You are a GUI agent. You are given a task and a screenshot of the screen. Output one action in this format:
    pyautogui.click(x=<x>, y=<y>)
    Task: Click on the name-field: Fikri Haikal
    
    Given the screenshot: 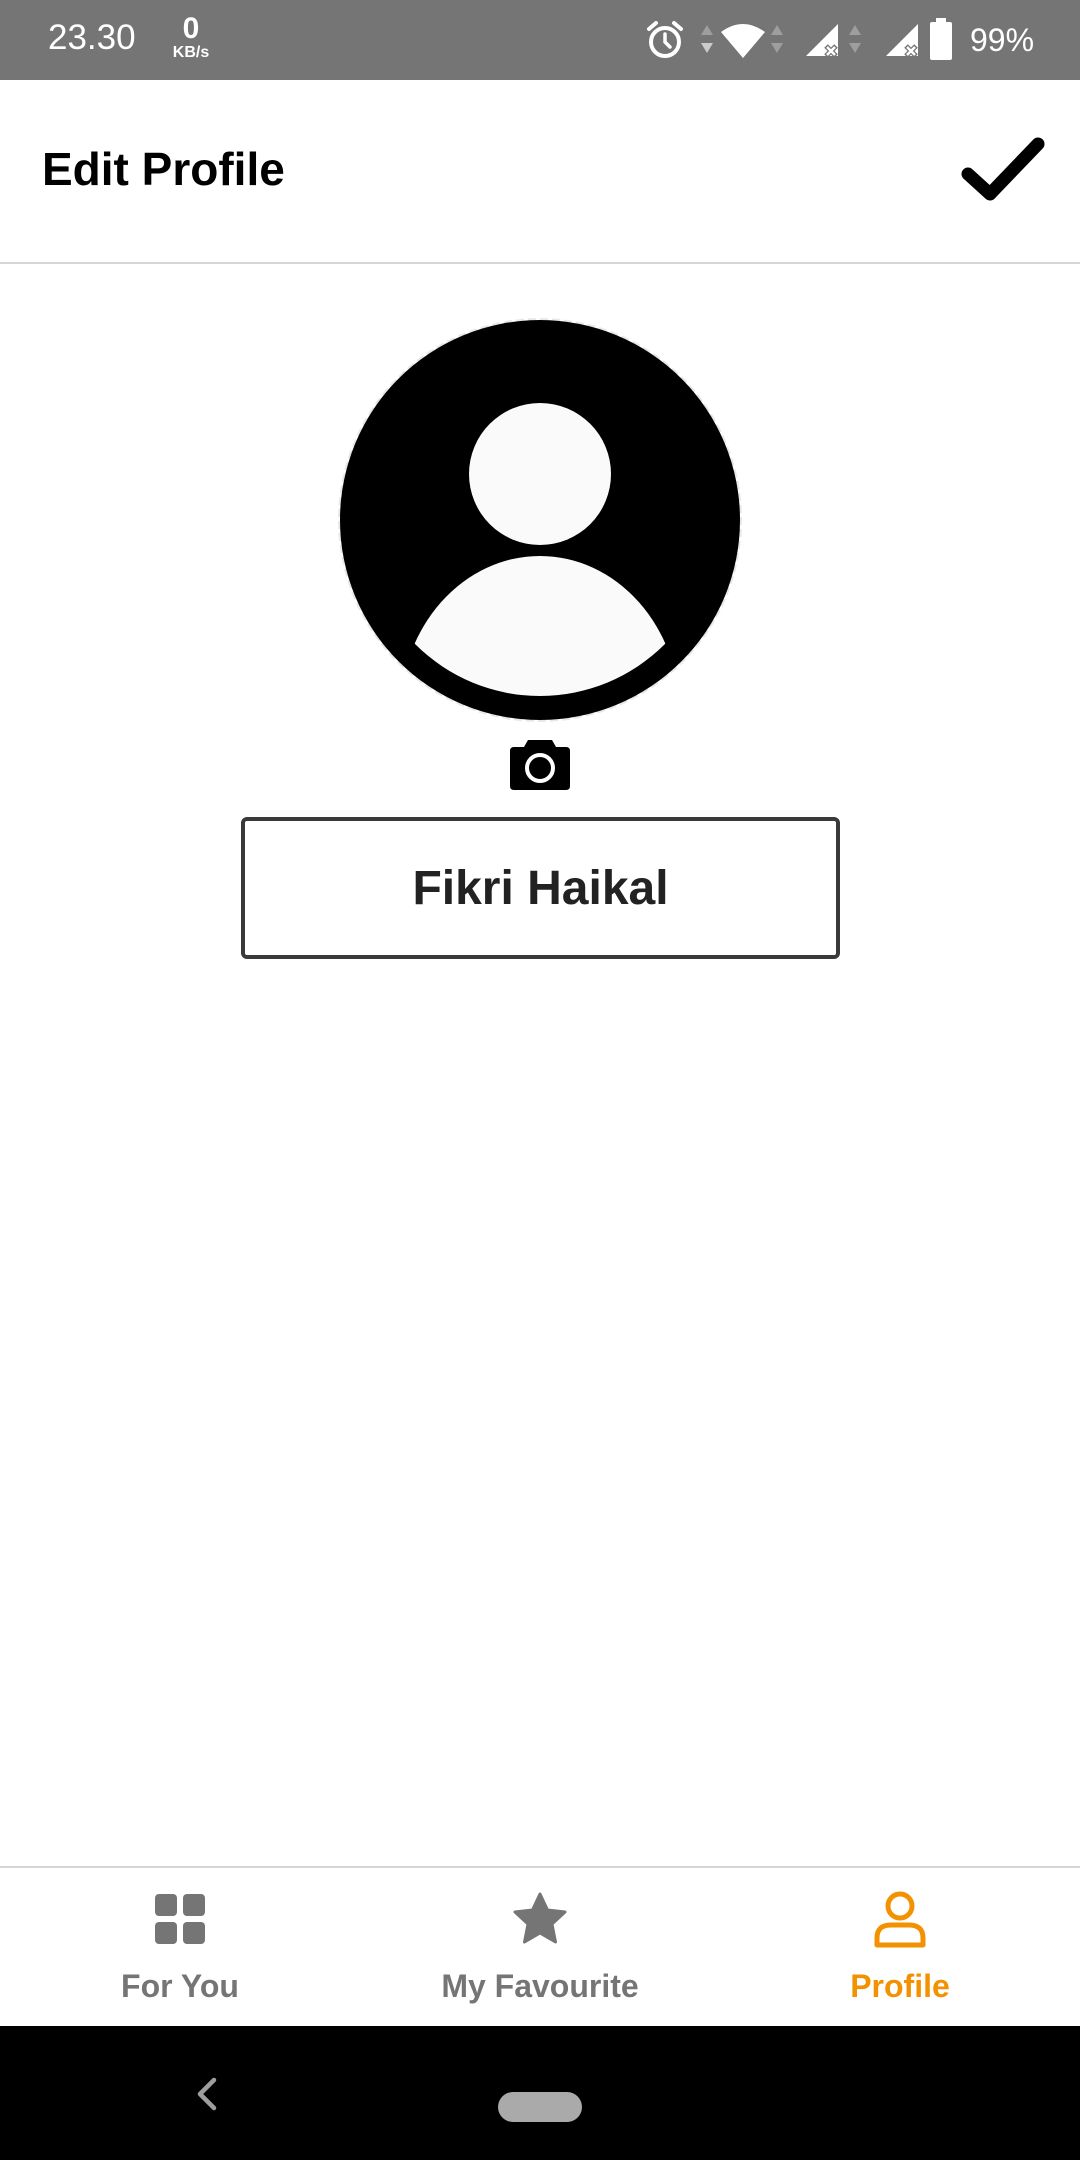 What is the action you would take?
    pyautogui.click(x=540, y=888)
    